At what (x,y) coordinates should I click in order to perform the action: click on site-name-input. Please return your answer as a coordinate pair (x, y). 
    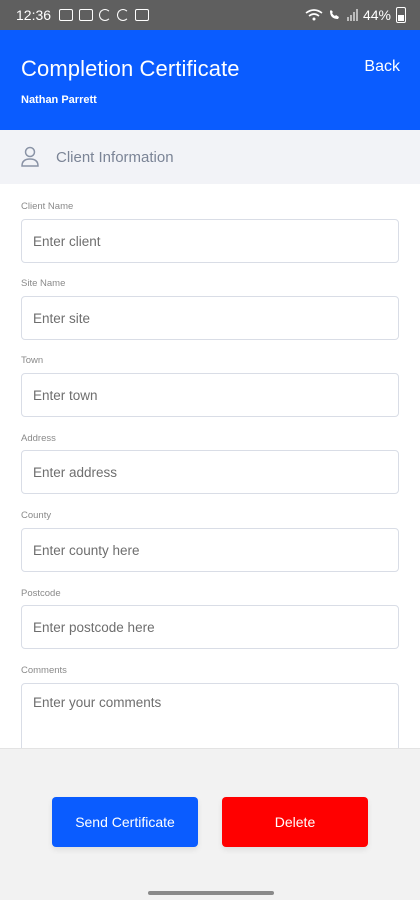
    Looking at the image, I should click on (210, 318).